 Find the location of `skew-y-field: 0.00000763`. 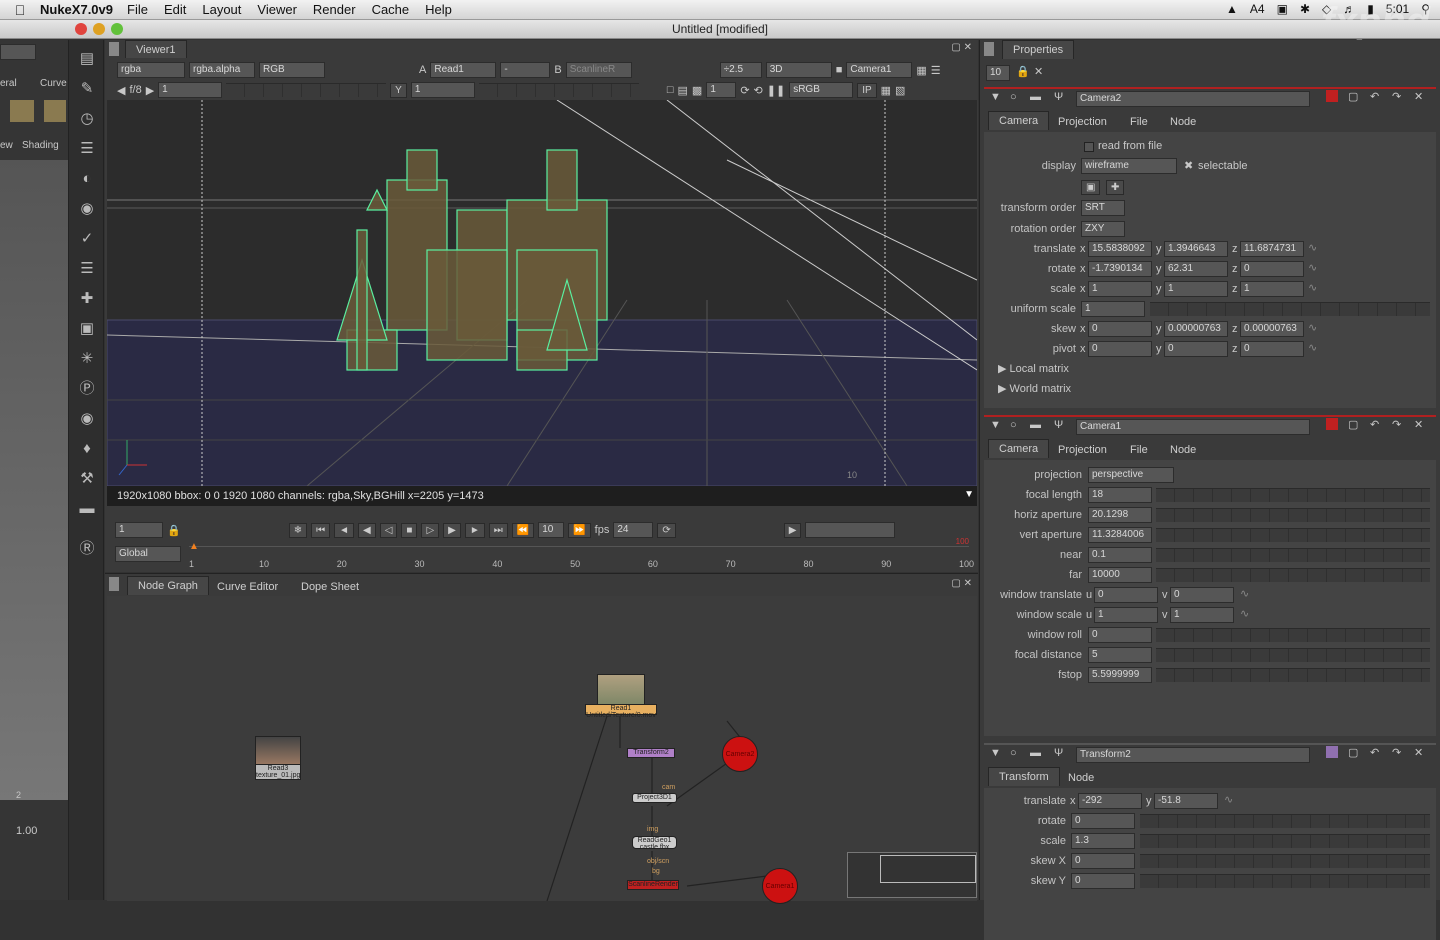

skew-y-field: 0.00000763 is located at coordinates (1196, 329).